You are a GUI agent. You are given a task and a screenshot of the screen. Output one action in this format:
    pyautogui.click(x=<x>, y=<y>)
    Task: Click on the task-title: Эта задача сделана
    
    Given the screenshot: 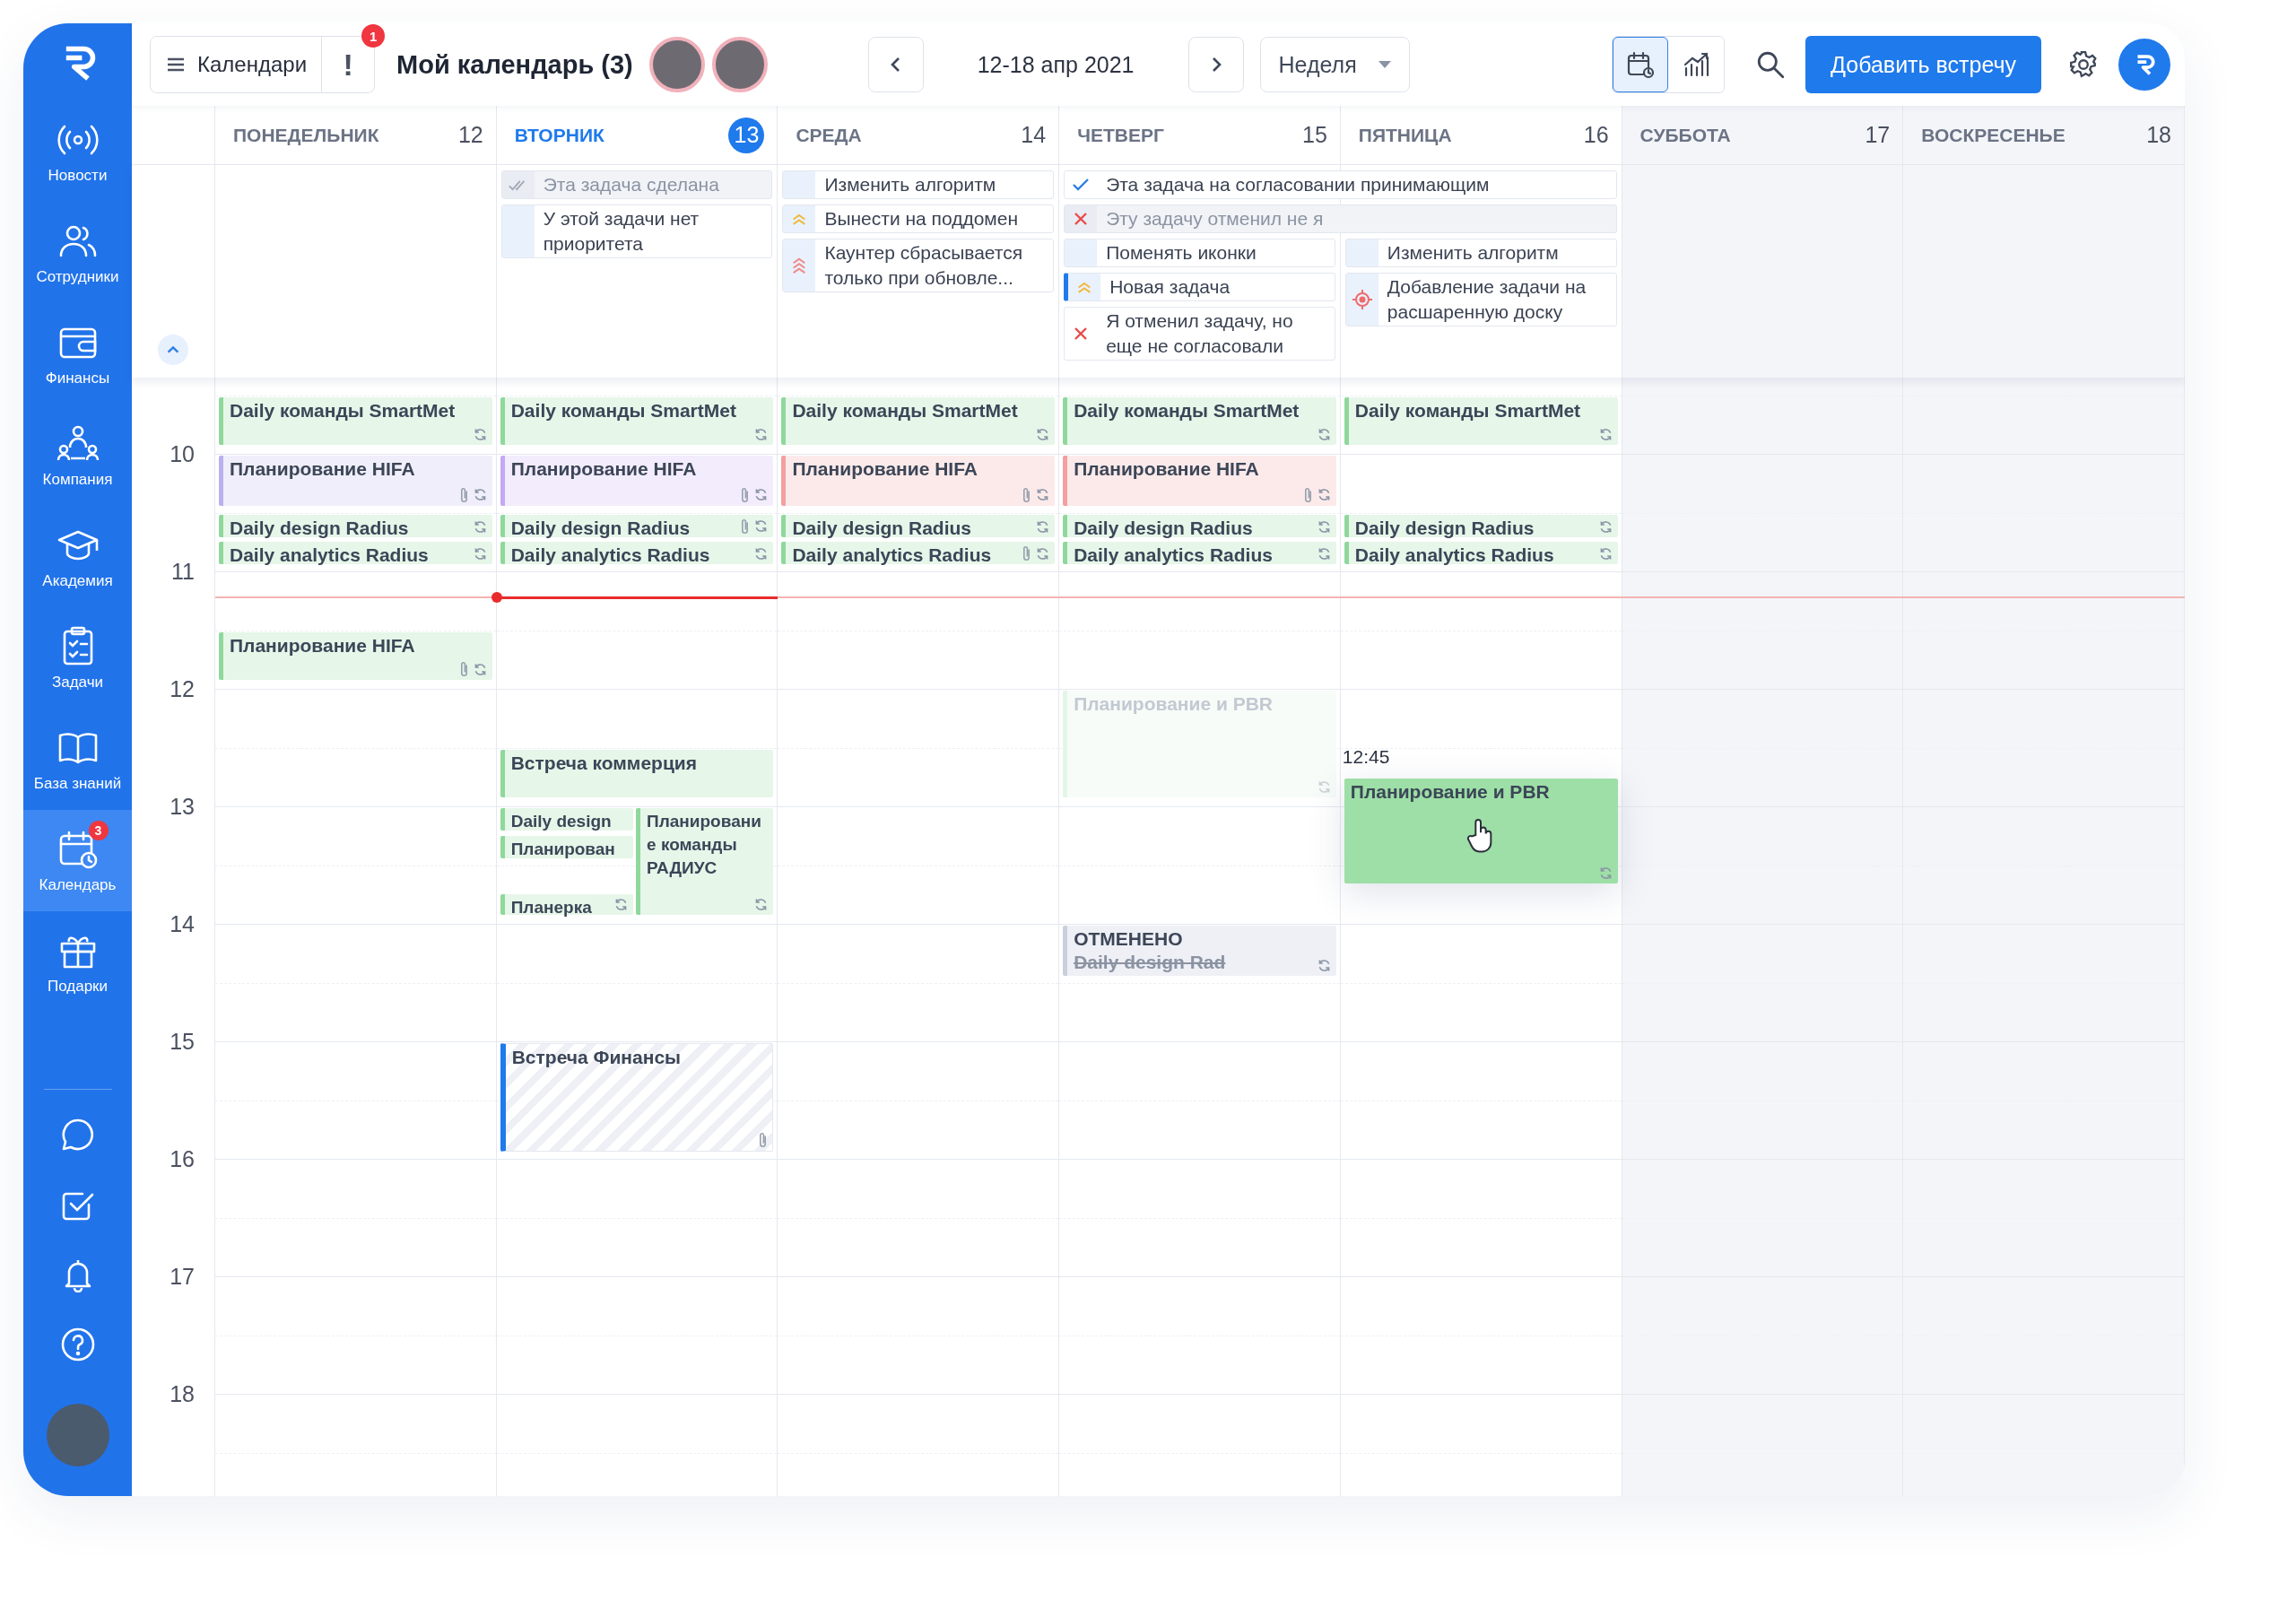 What is the action you would take?
    pyautogui.click(x=631, y=184)
    